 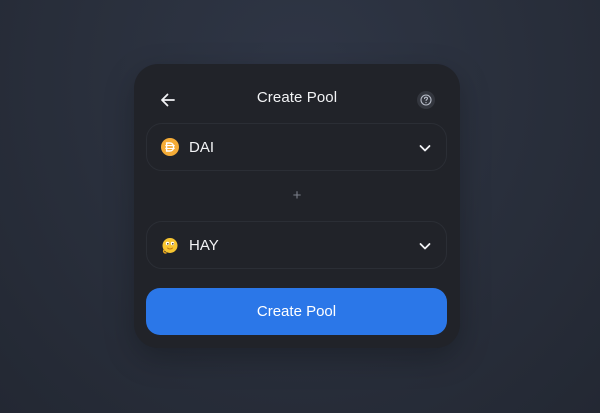 I want to click on help-button, so click(x=426, y=100).